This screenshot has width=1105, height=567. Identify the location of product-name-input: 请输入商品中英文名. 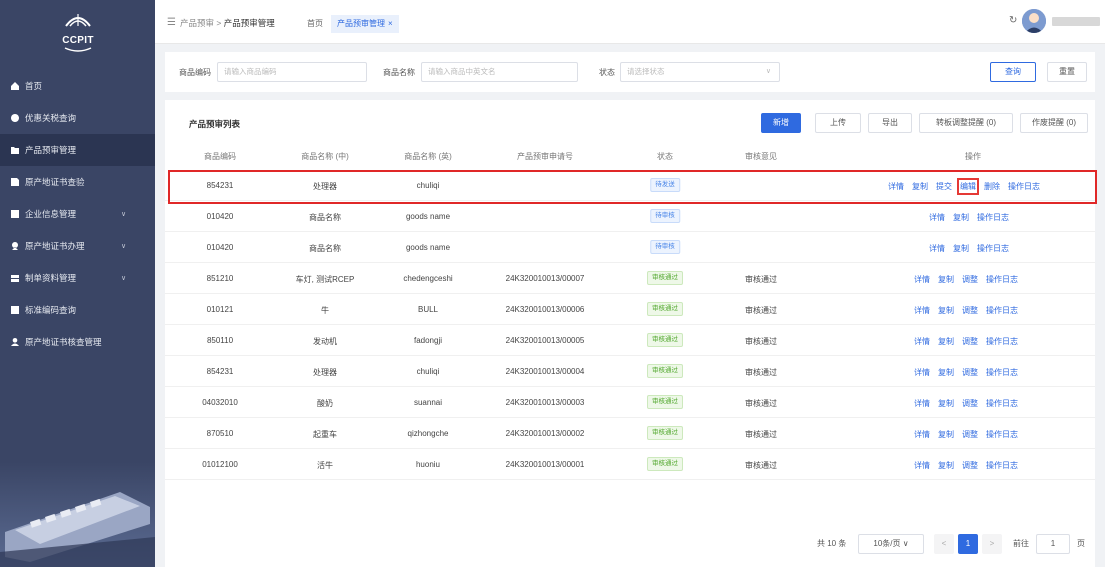
(499, 72).